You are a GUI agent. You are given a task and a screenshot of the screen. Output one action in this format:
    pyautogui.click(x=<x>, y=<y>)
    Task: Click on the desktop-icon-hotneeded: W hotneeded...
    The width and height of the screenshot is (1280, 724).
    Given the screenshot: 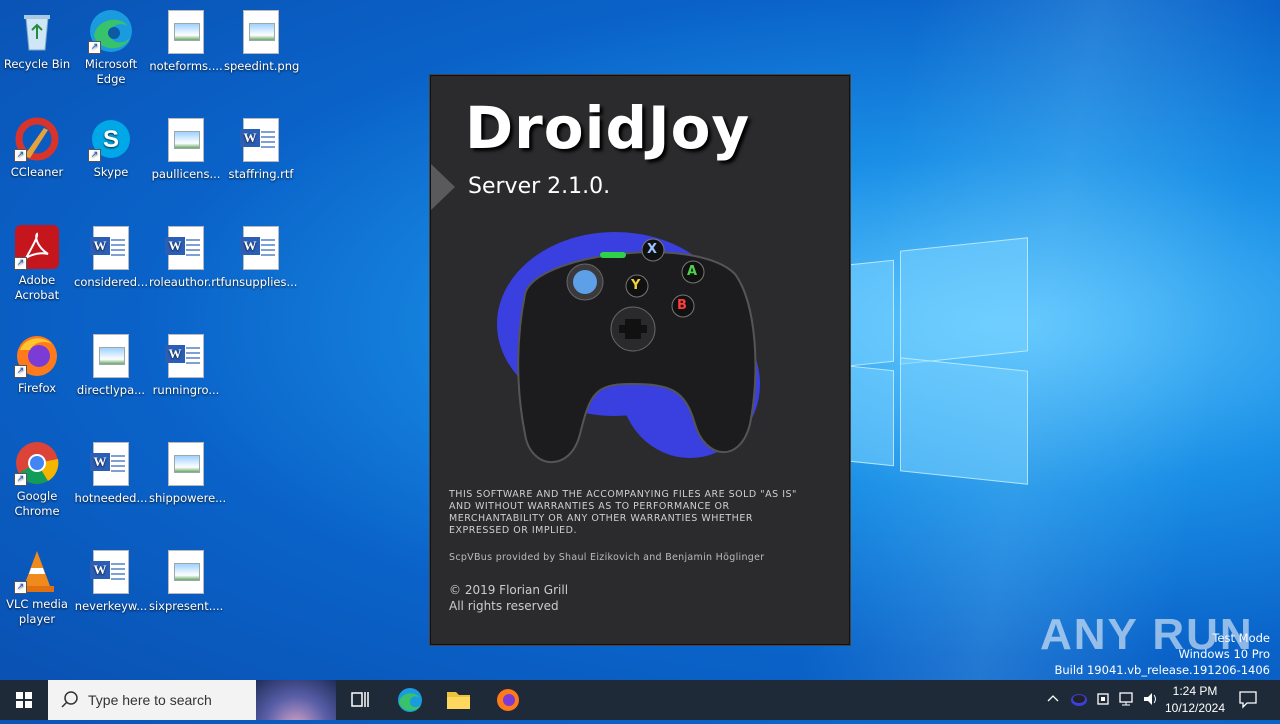 What is the action you would take?
    pyautogui.click(x=111, y=473)
    